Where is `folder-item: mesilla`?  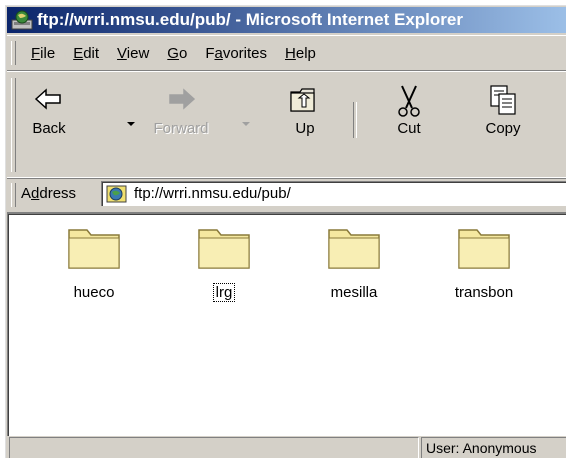
folder-item: mesilla is located at coordinates (354, 263).